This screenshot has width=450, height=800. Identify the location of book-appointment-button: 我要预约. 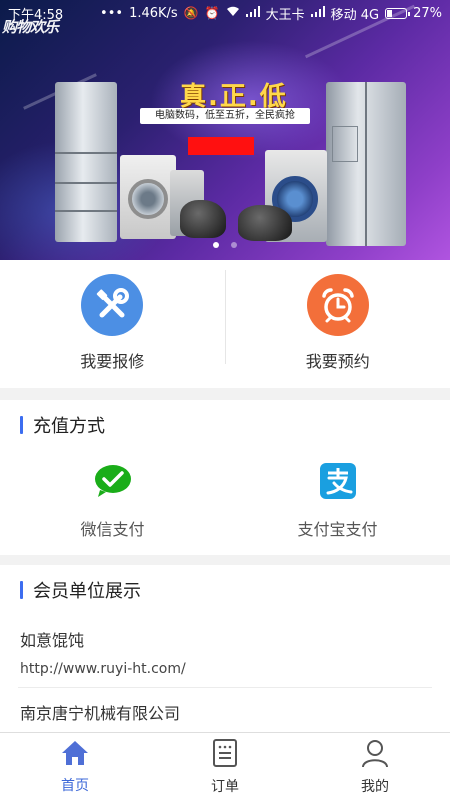
(338, 324).